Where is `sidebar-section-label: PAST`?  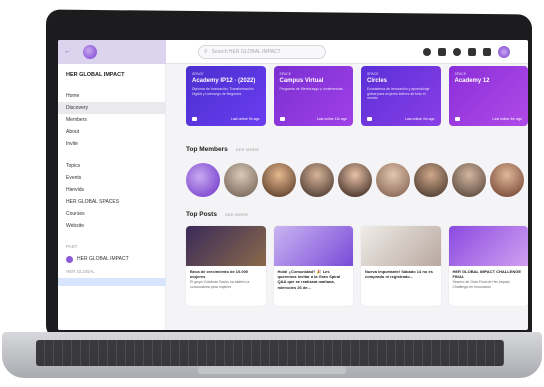
sidebar-section-label: PAST is located at coordinates (72, 246).